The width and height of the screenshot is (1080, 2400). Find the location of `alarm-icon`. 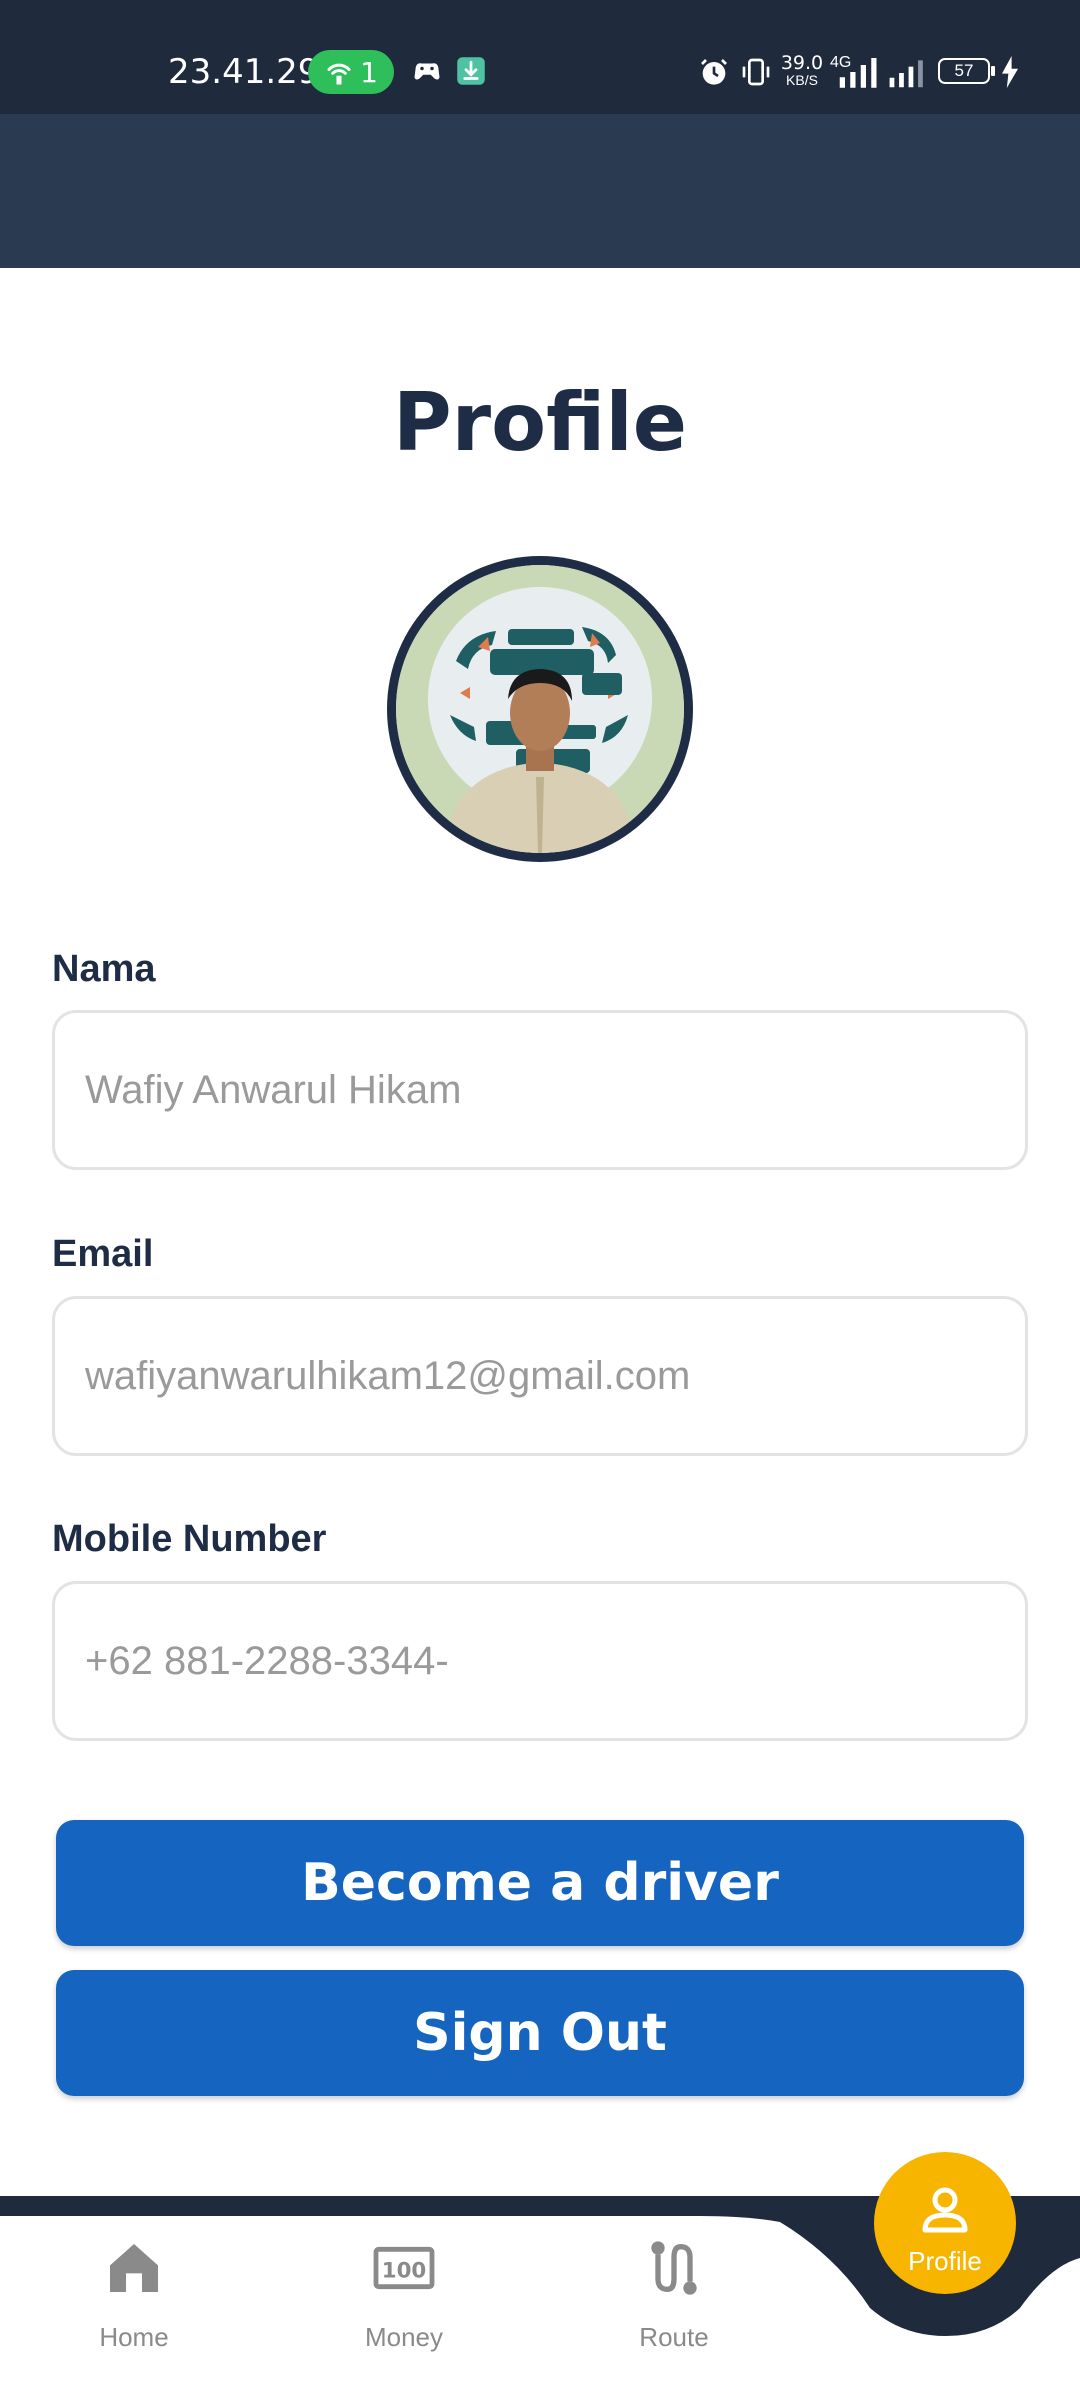

alarm-icon is located at coordinates (714, 72).